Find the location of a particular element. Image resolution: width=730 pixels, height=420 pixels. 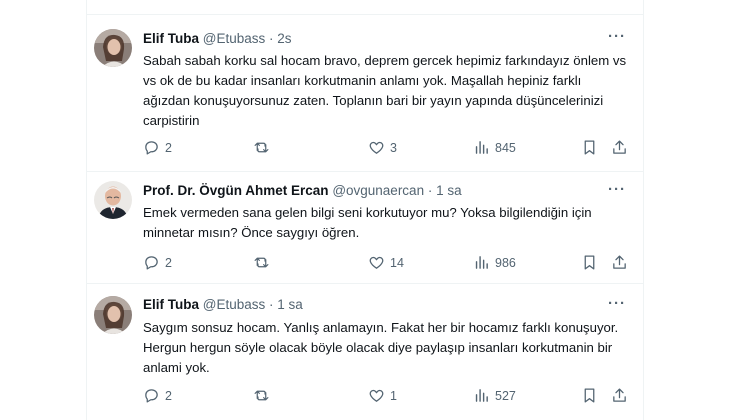

like-button: 3 is located at coordinates (382, 147).